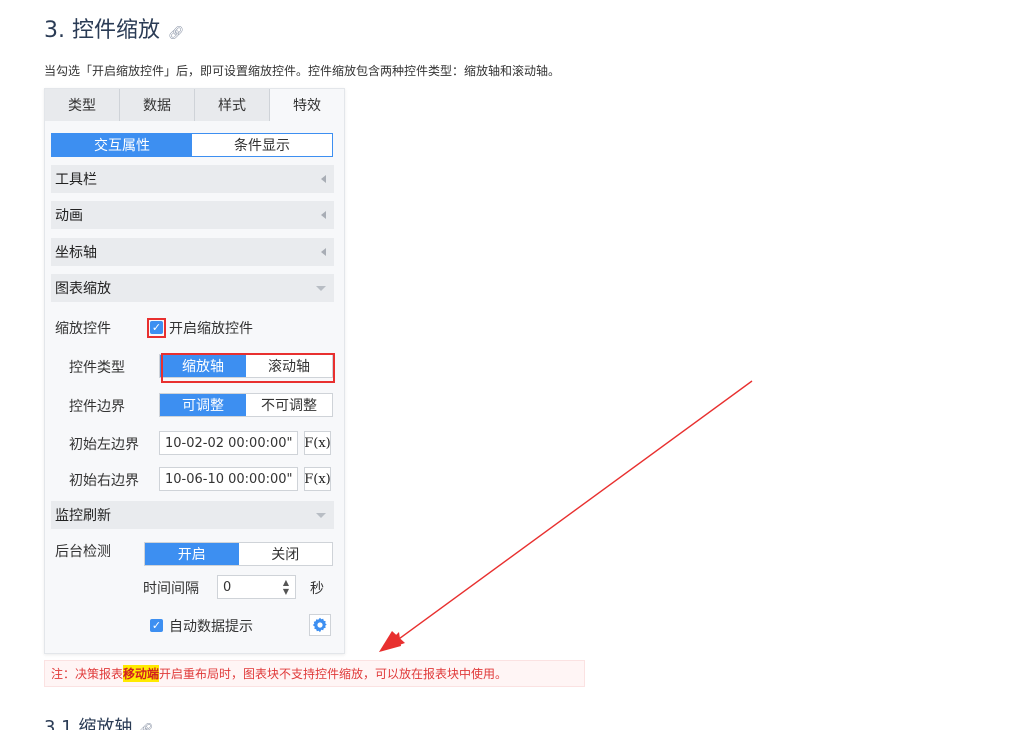  I want to click on arrow-shaft, so click(572, 512).